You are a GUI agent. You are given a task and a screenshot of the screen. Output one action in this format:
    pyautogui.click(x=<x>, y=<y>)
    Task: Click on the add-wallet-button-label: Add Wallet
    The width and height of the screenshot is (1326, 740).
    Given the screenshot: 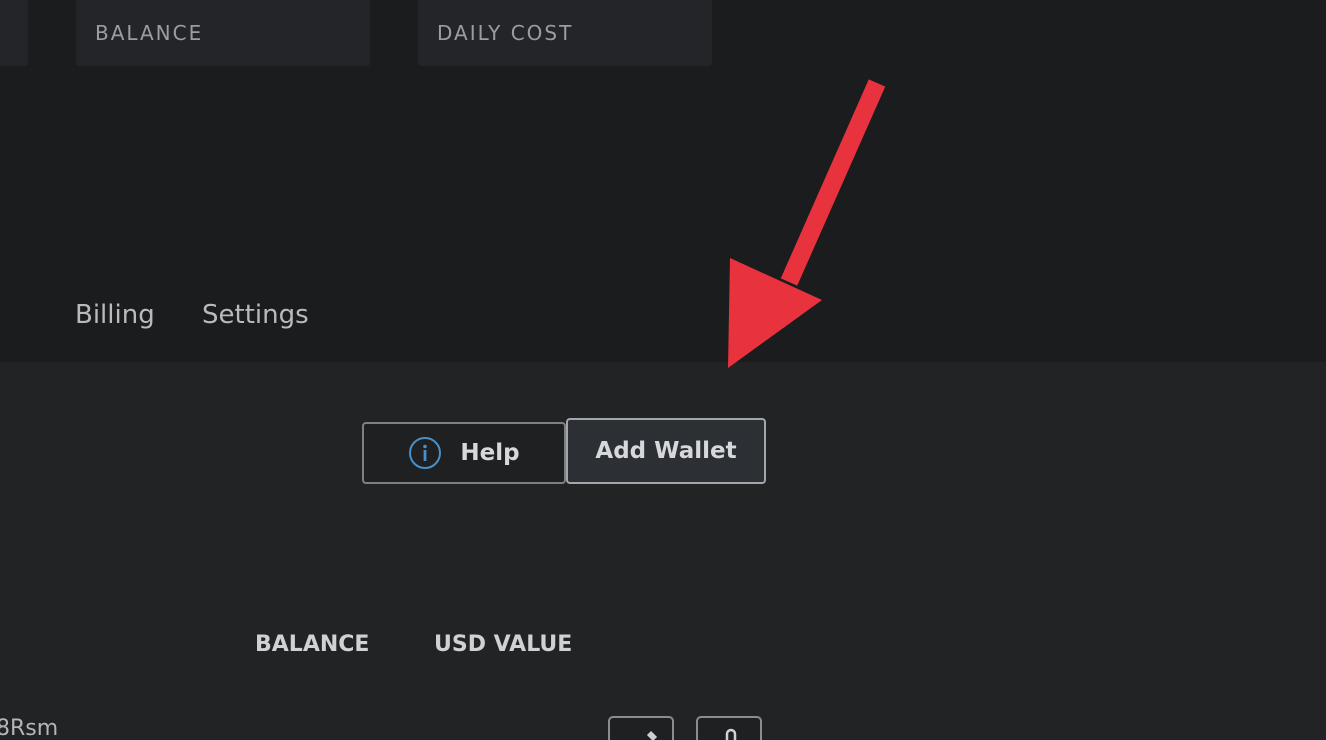 What is the action you would take?
    pyautogui.click(x=666, y=451)
    